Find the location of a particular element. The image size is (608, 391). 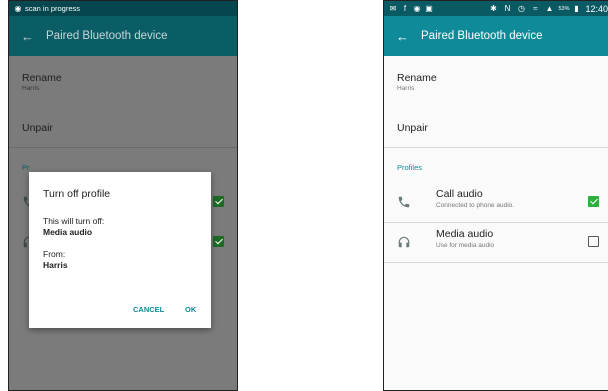

facebook-icon: f is located at coordinates (405, 8).